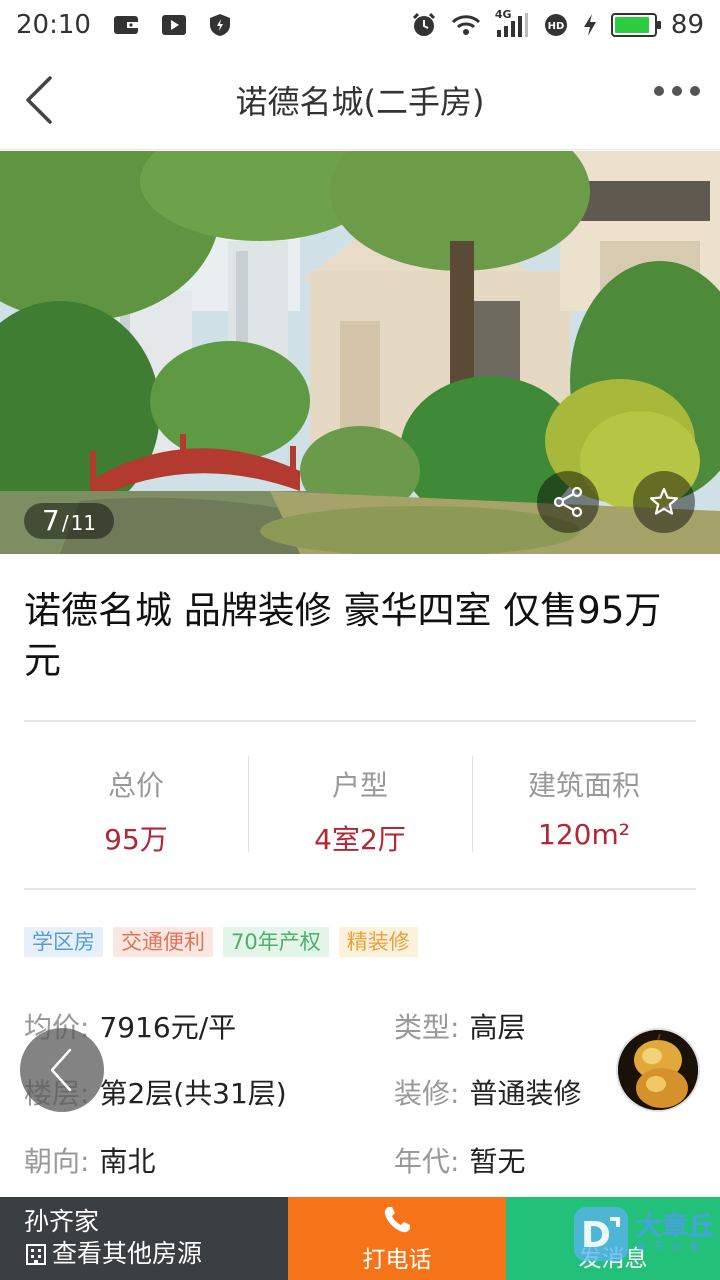 The width and height of the screenshot is (720, 1280). Describe the element at coordinates (136, 839) in the screenshot. I see `stat-value: 95万` at that location.